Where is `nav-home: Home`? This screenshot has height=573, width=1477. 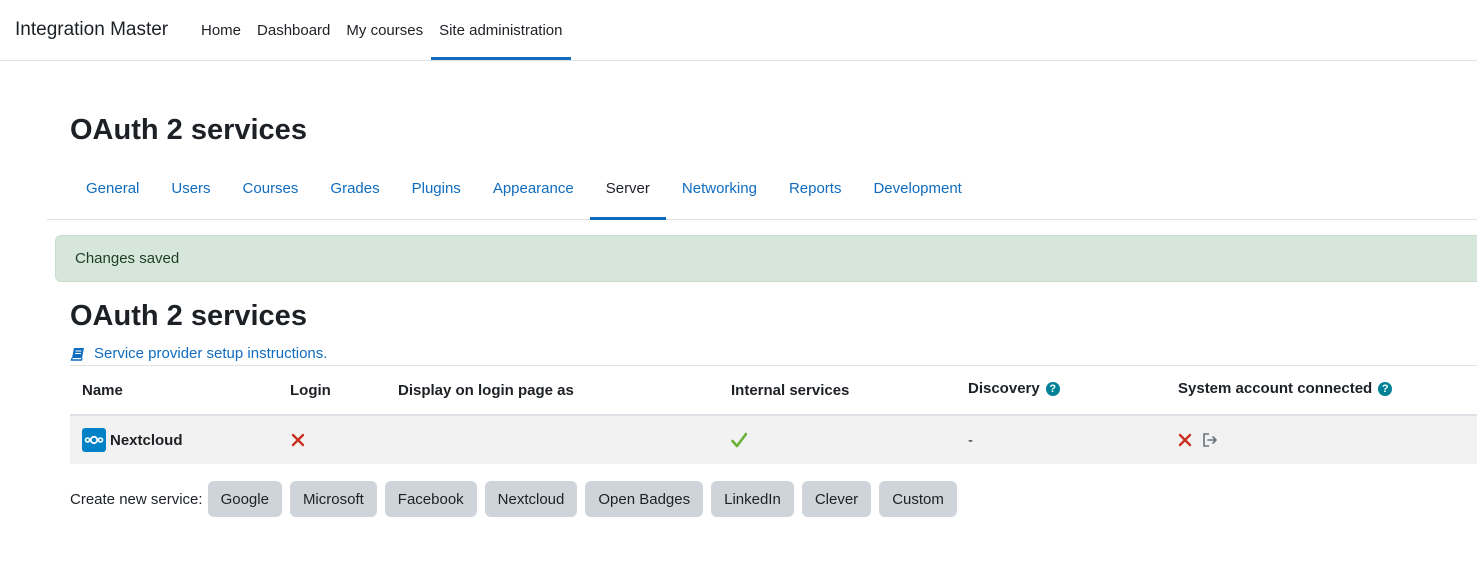 nav-home: Home is located at coordinates (221, 30).